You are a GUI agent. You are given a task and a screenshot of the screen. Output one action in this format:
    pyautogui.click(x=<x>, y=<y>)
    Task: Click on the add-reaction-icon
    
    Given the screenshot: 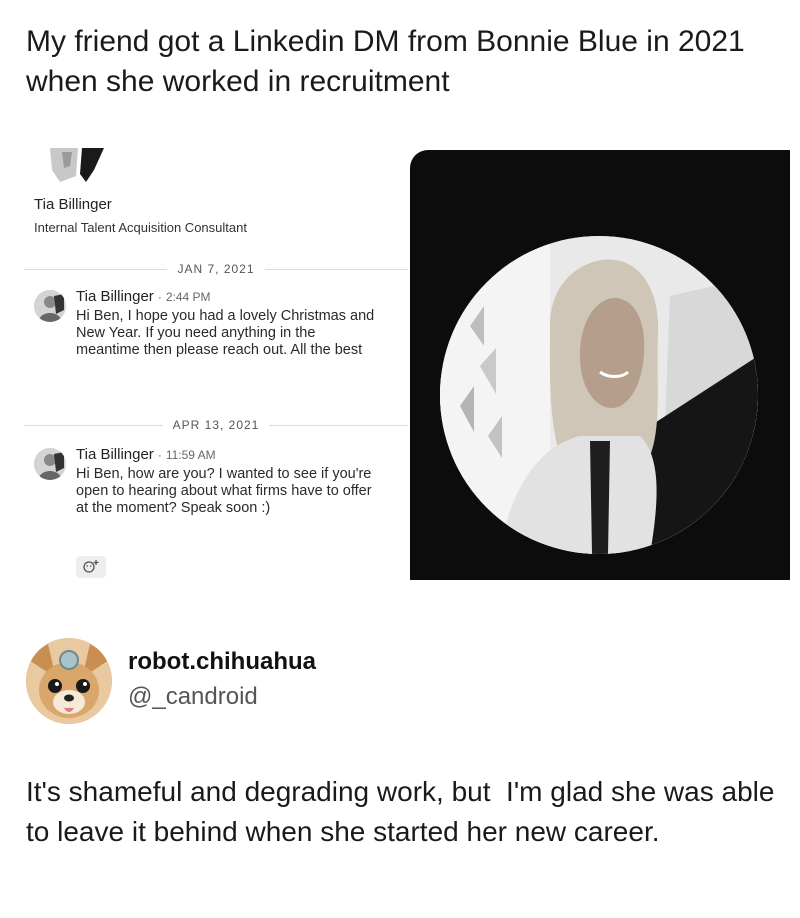 What is the action you would take?
    pyautogui.click(x=91, y=567)
    